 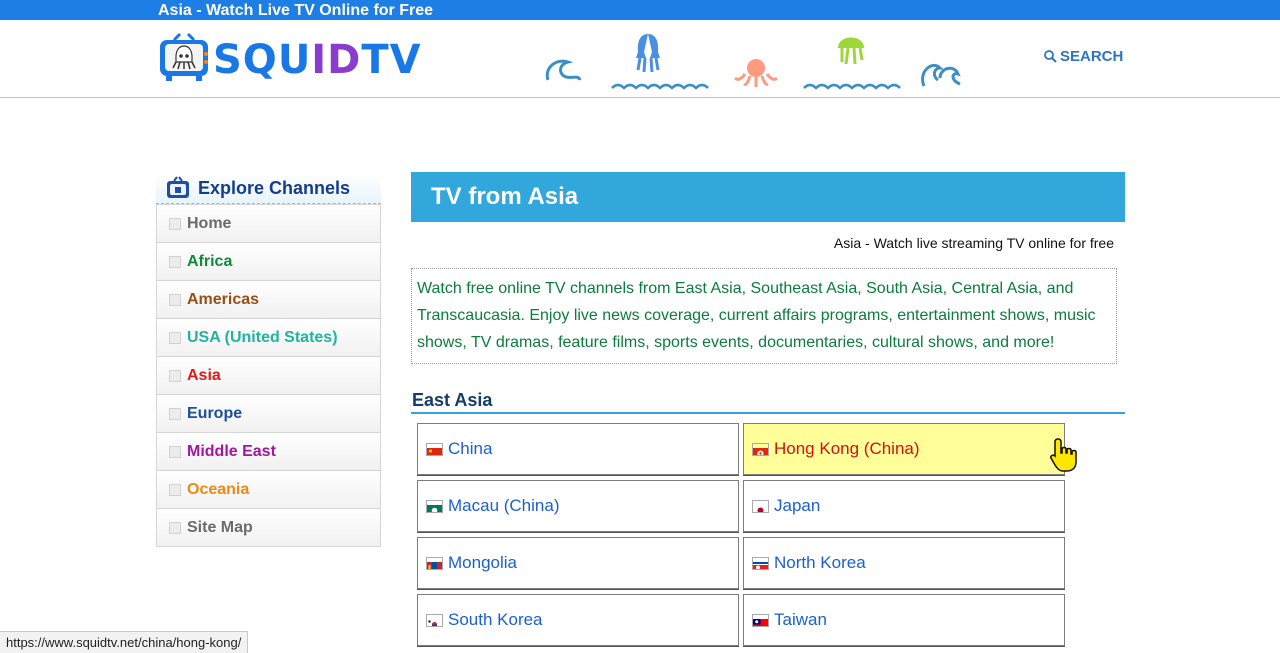 What do you see at coordinates (268, 300) in the screenshot?
I see `sidebar-item-americas: Americas` at bounding box center [268, 300].